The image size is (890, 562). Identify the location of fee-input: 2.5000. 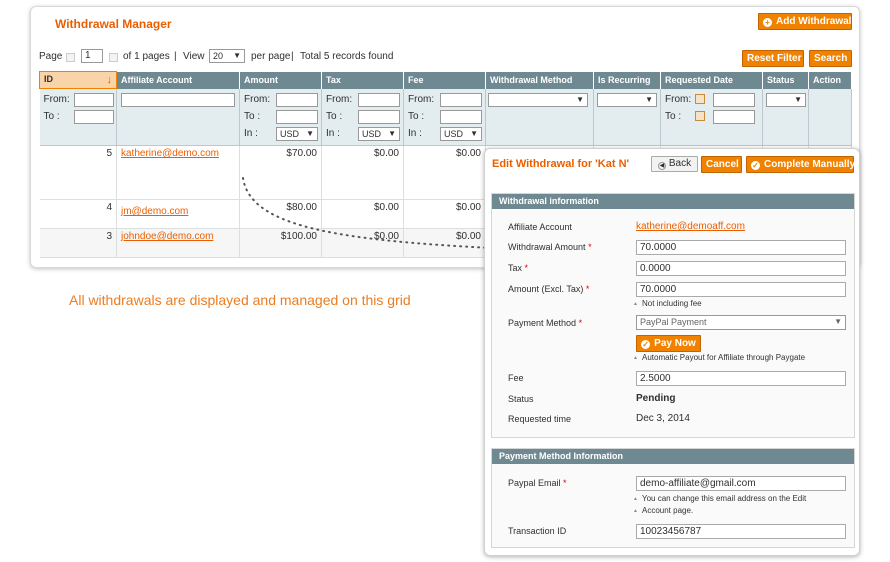
(741, 378).